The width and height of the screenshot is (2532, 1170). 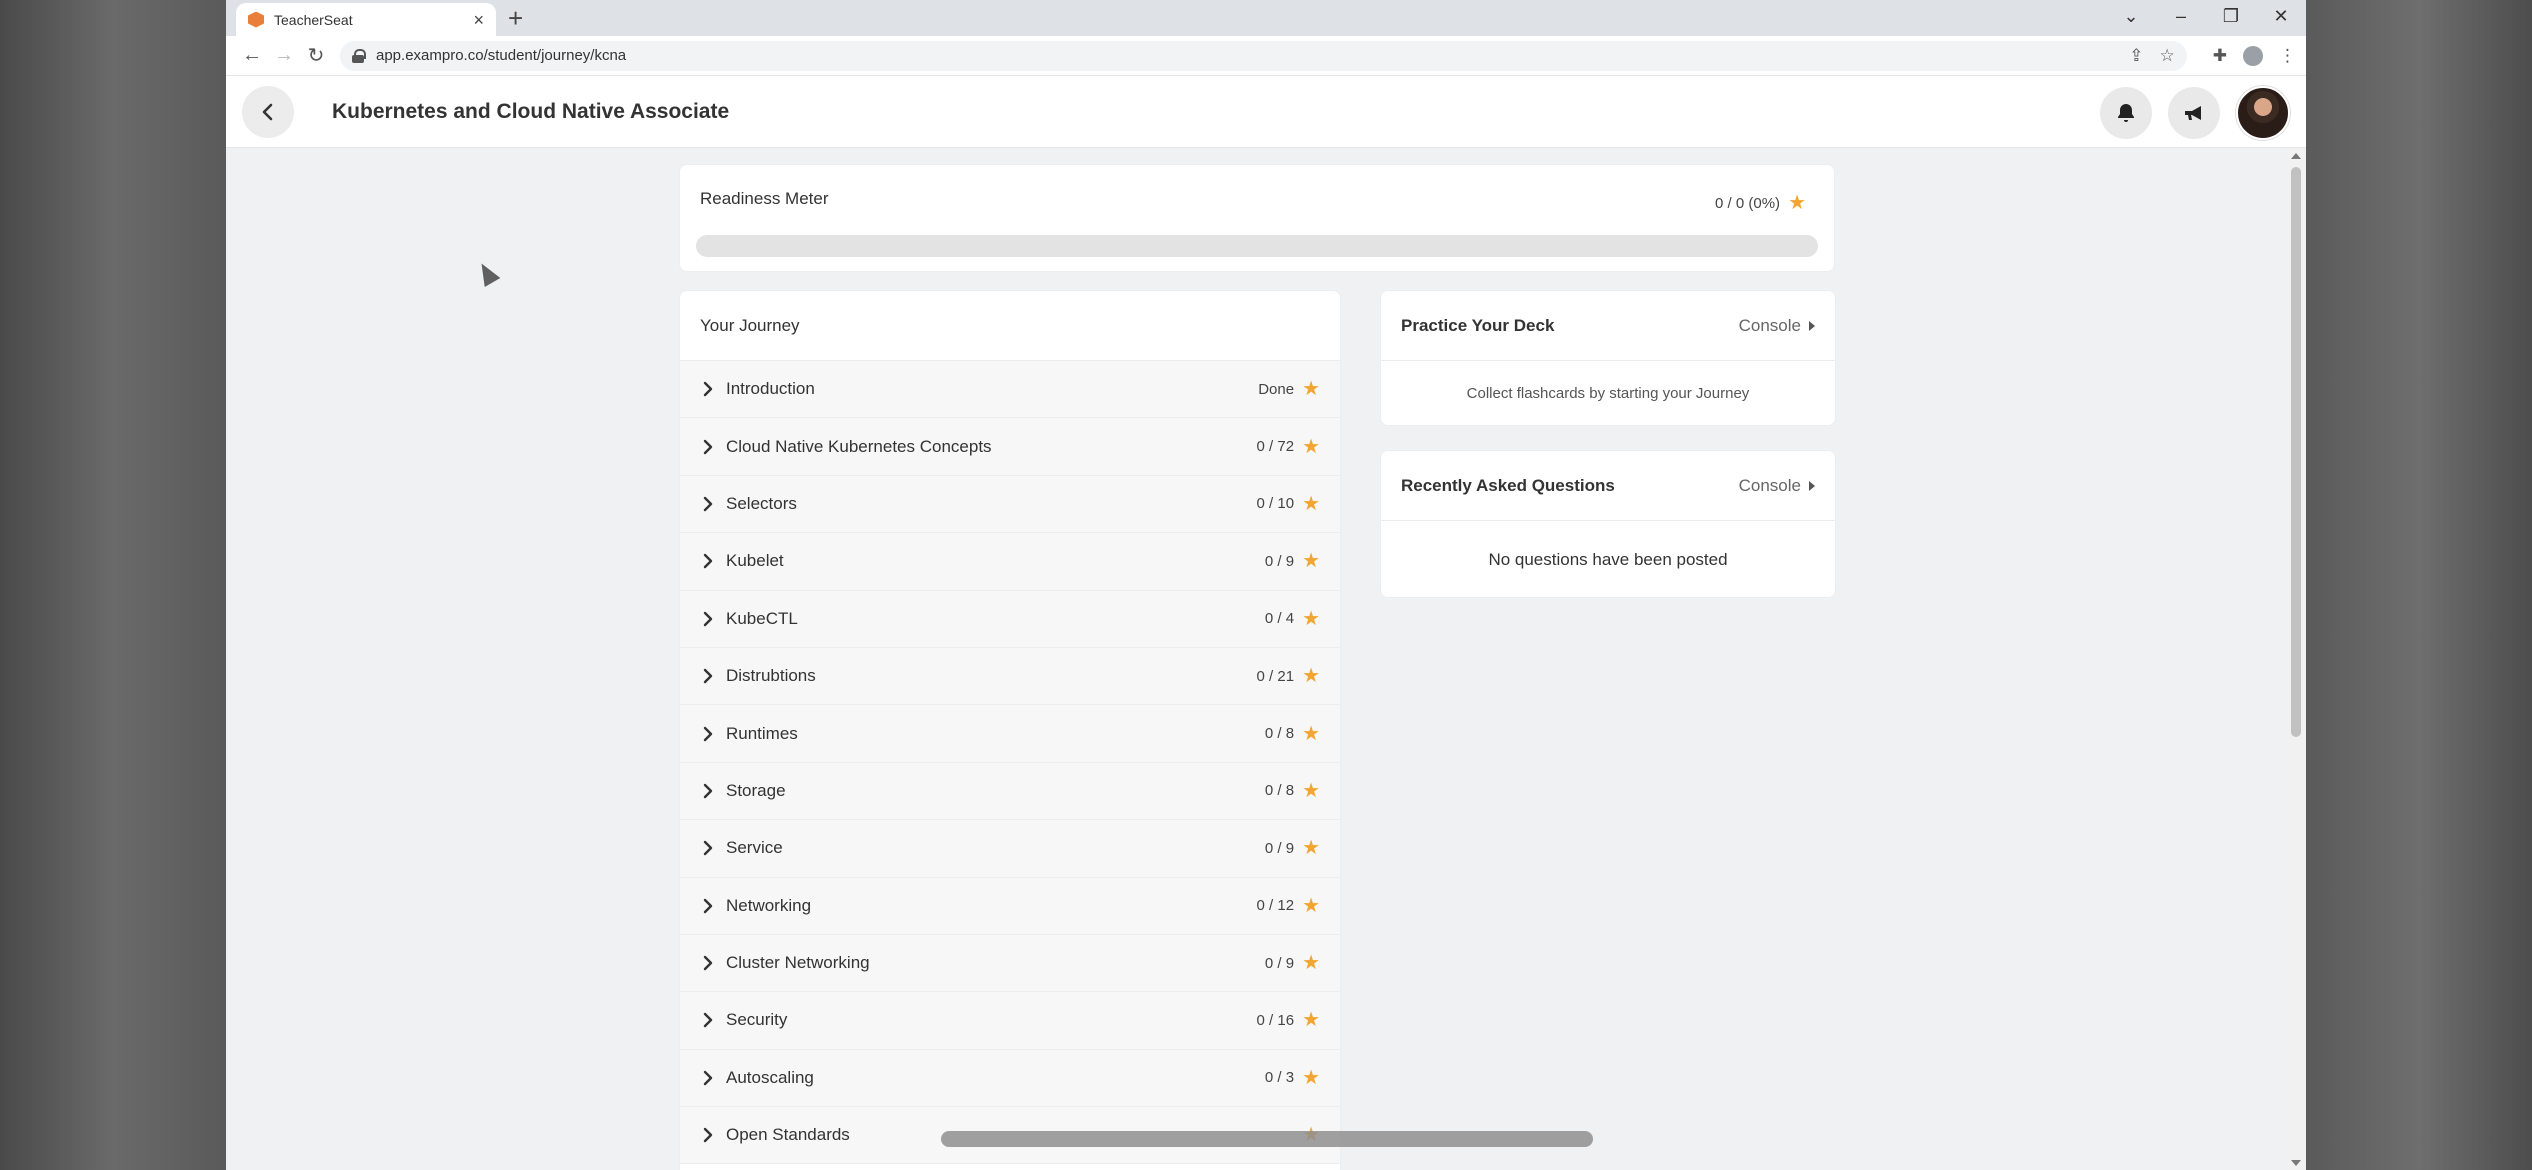 I want to click on avatar, so click(x=2263, y=113).